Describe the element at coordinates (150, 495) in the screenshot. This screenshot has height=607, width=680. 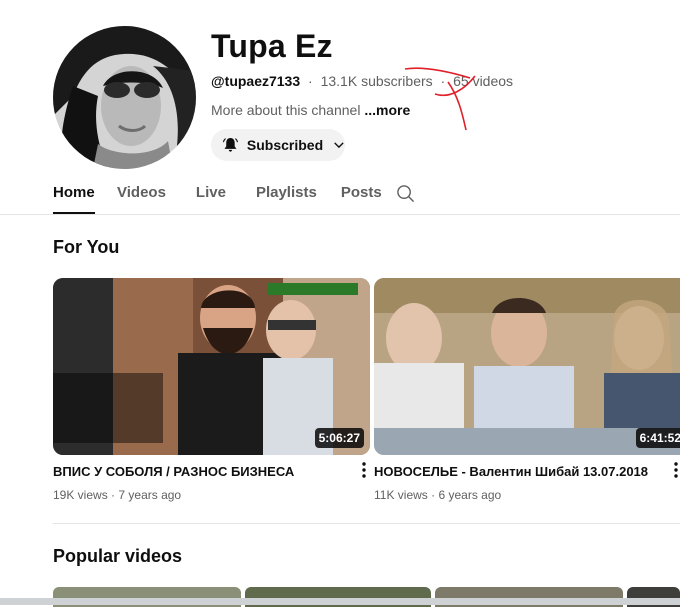
I see `video-age: 7 years ago` at that location.